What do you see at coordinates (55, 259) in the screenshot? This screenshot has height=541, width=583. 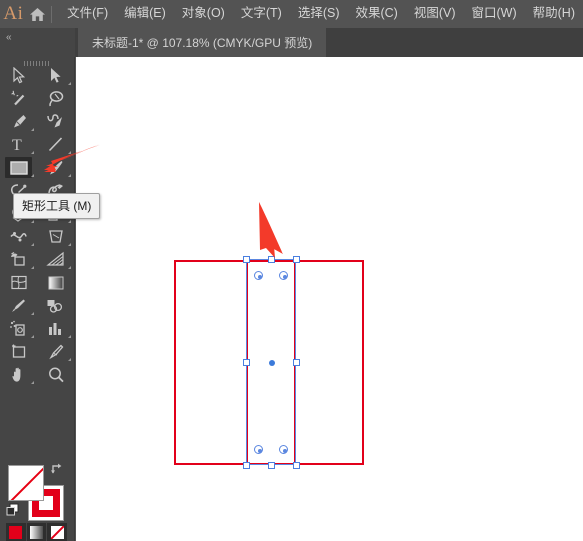 I see `tool-perspective-grid` at bounding box center [55, 259].